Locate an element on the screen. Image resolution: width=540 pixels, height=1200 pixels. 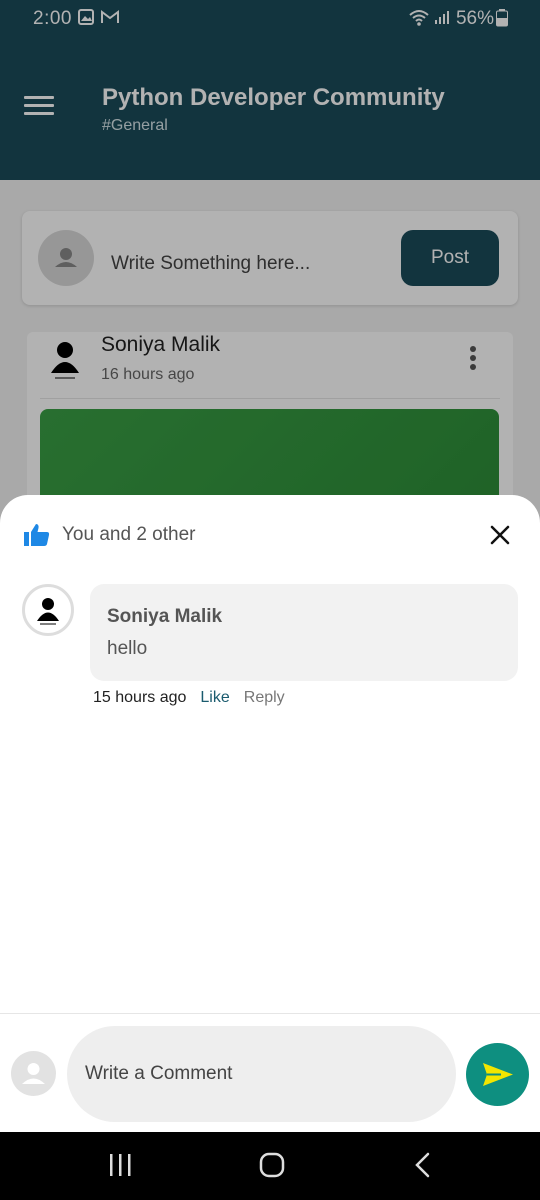
comment-avatar is located at coordinates (48, 610).